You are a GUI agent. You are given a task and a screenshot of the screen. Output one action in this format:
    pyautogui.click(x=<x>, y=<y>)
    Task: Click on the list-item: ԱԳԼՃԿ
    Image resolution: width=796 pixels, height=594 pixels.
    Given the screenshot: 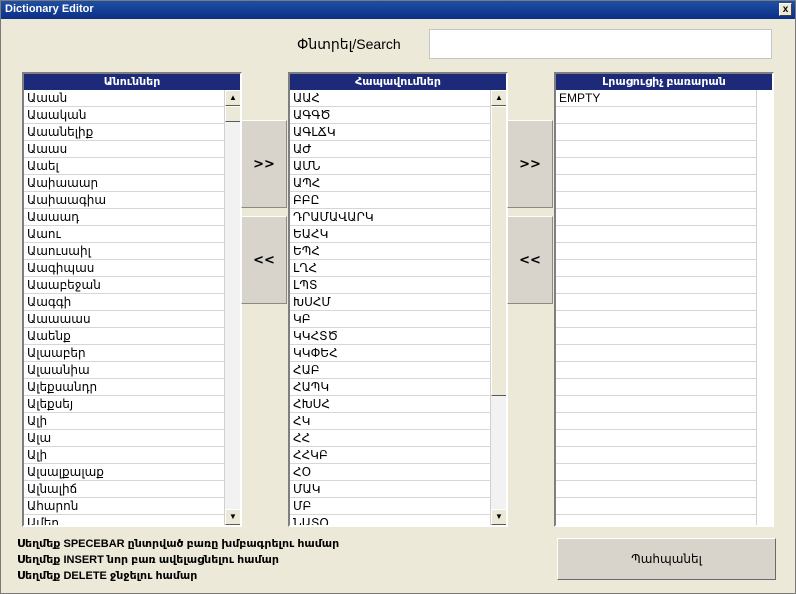 What is the action you would take?
    pyautogui.click(x=390, y=132)
    